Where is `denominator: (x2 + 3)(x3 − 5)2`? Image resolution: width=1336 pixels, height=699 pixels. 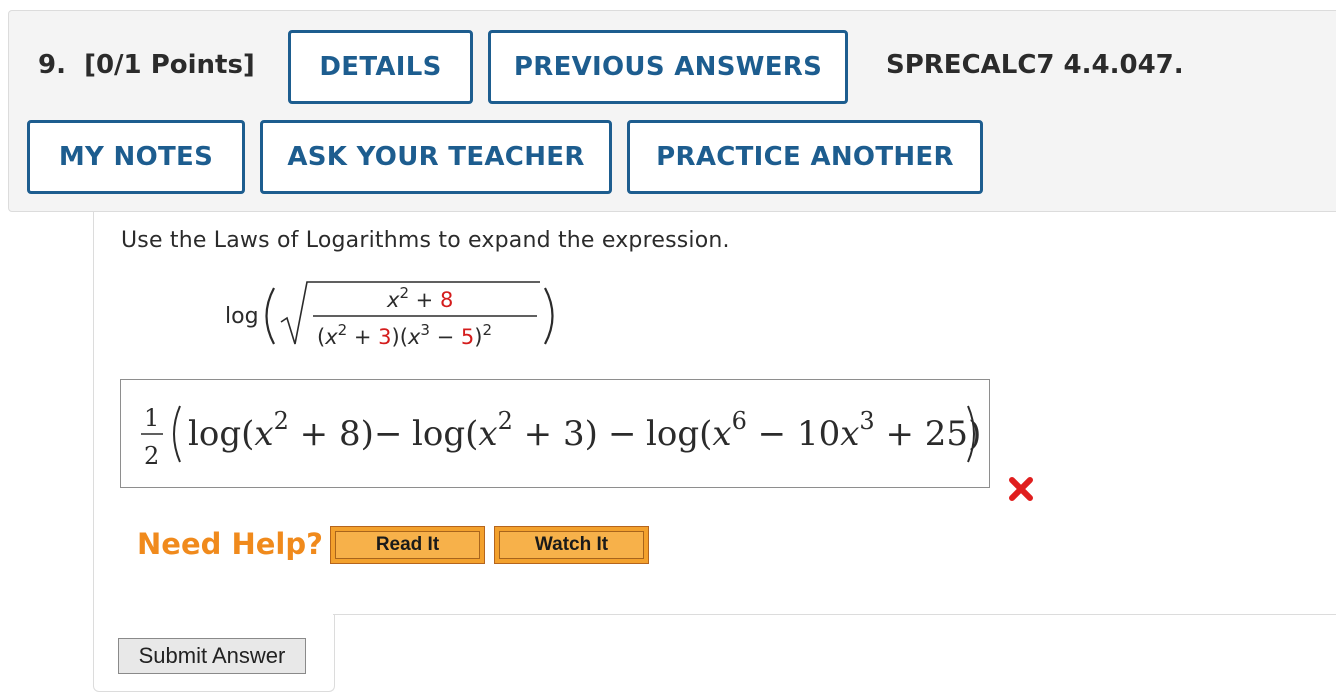 denominator: (x2 + 3)(x3 − 5)2 is located at coordinates (404, 335).